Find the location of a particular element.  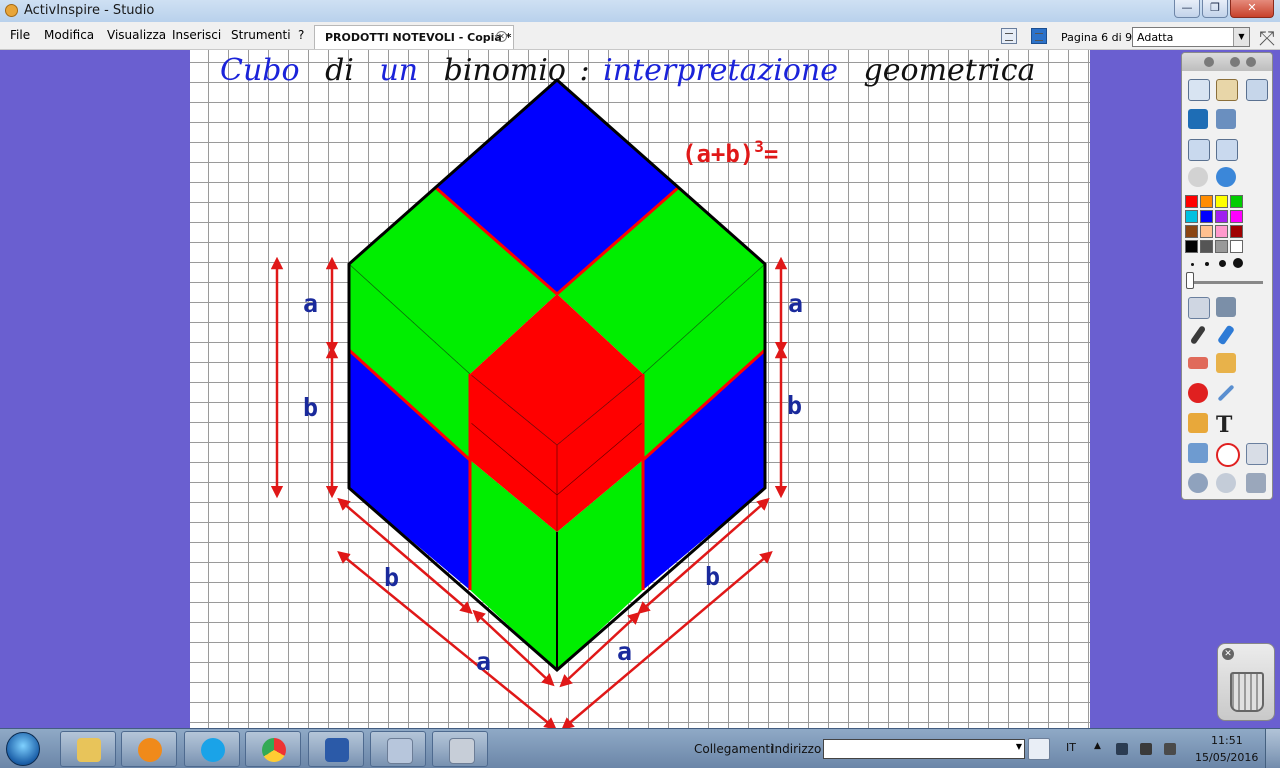

toolbox-pin-icon is located at coordinates (1251, 62).